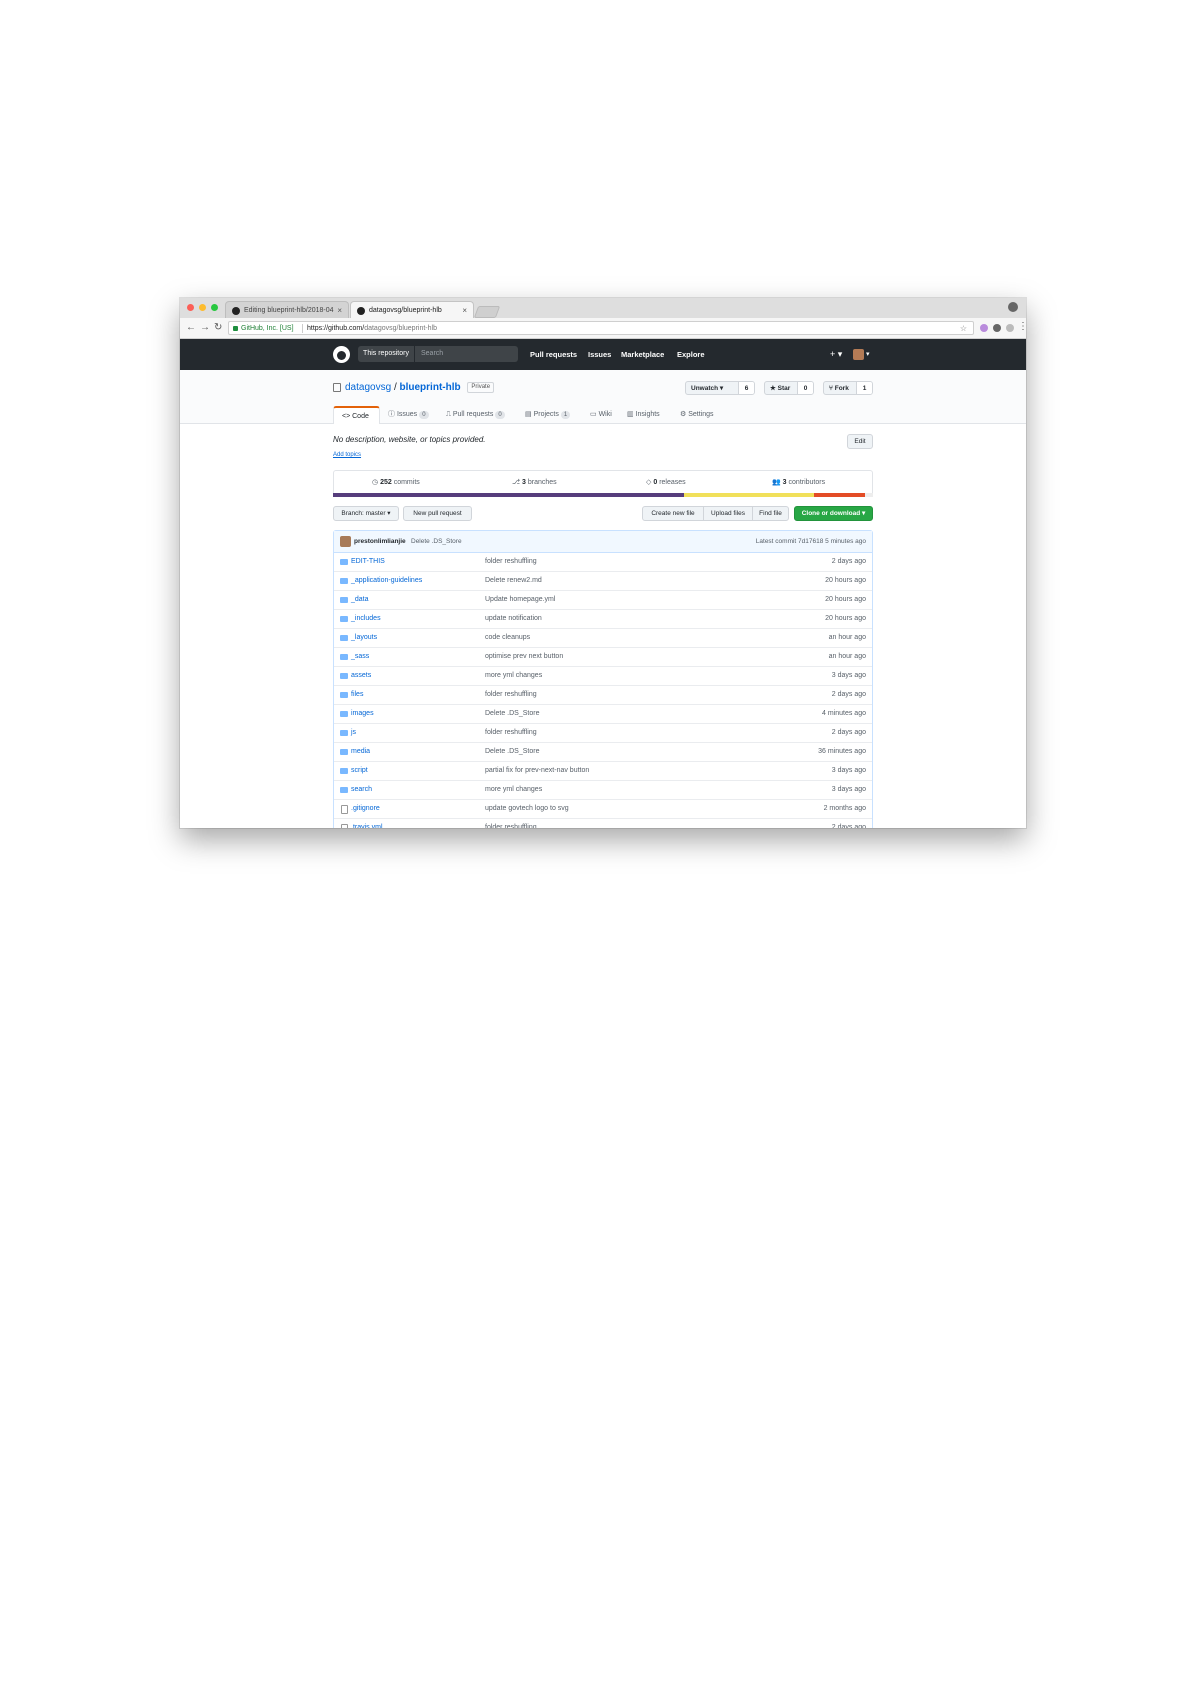 This screenshot has width=1192, height=1686. Describe the element at coordinates (360, 752) in the screenshot. I see `file-name-link: media` at that location.